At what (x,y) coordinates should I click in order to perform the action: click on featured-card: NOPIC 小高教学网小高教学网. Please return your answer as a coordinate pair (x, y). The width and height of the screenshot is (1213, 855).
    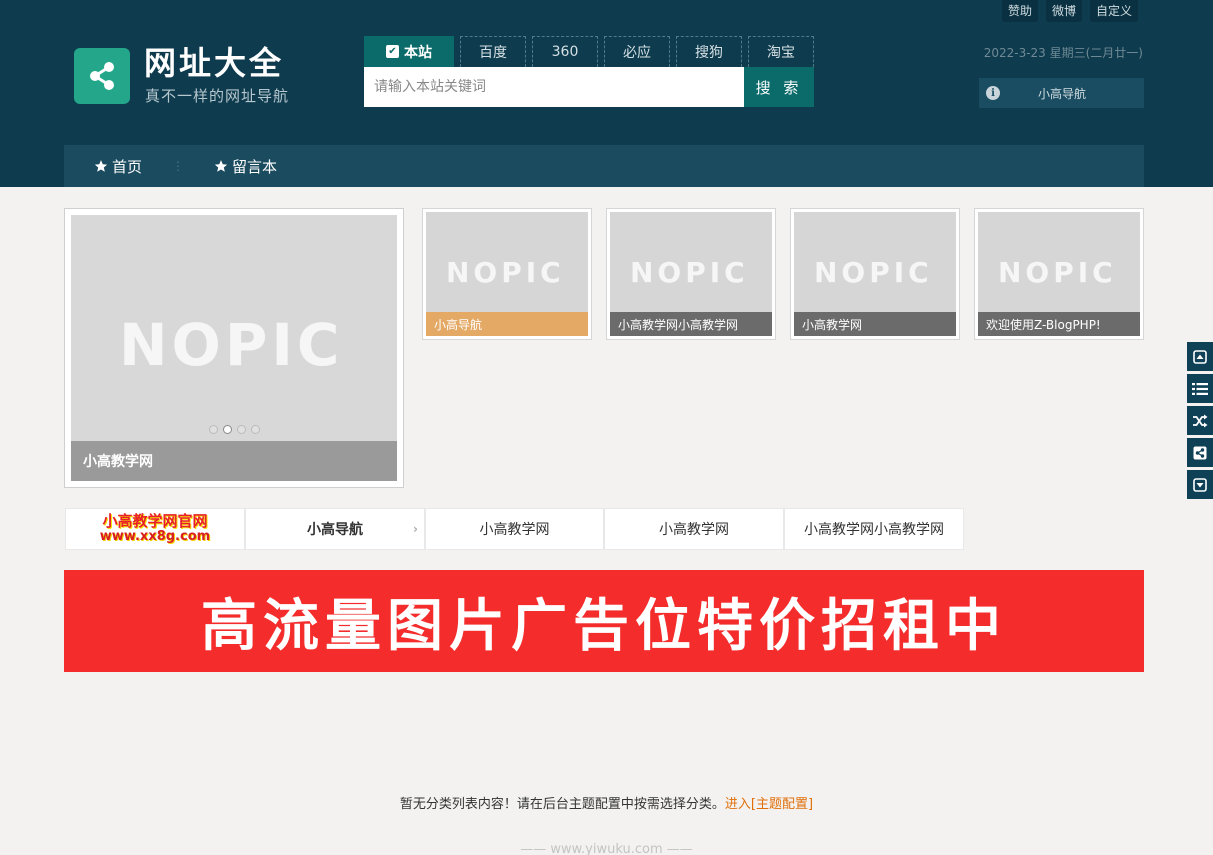
    Looking at the image, I should click on (691, 274).